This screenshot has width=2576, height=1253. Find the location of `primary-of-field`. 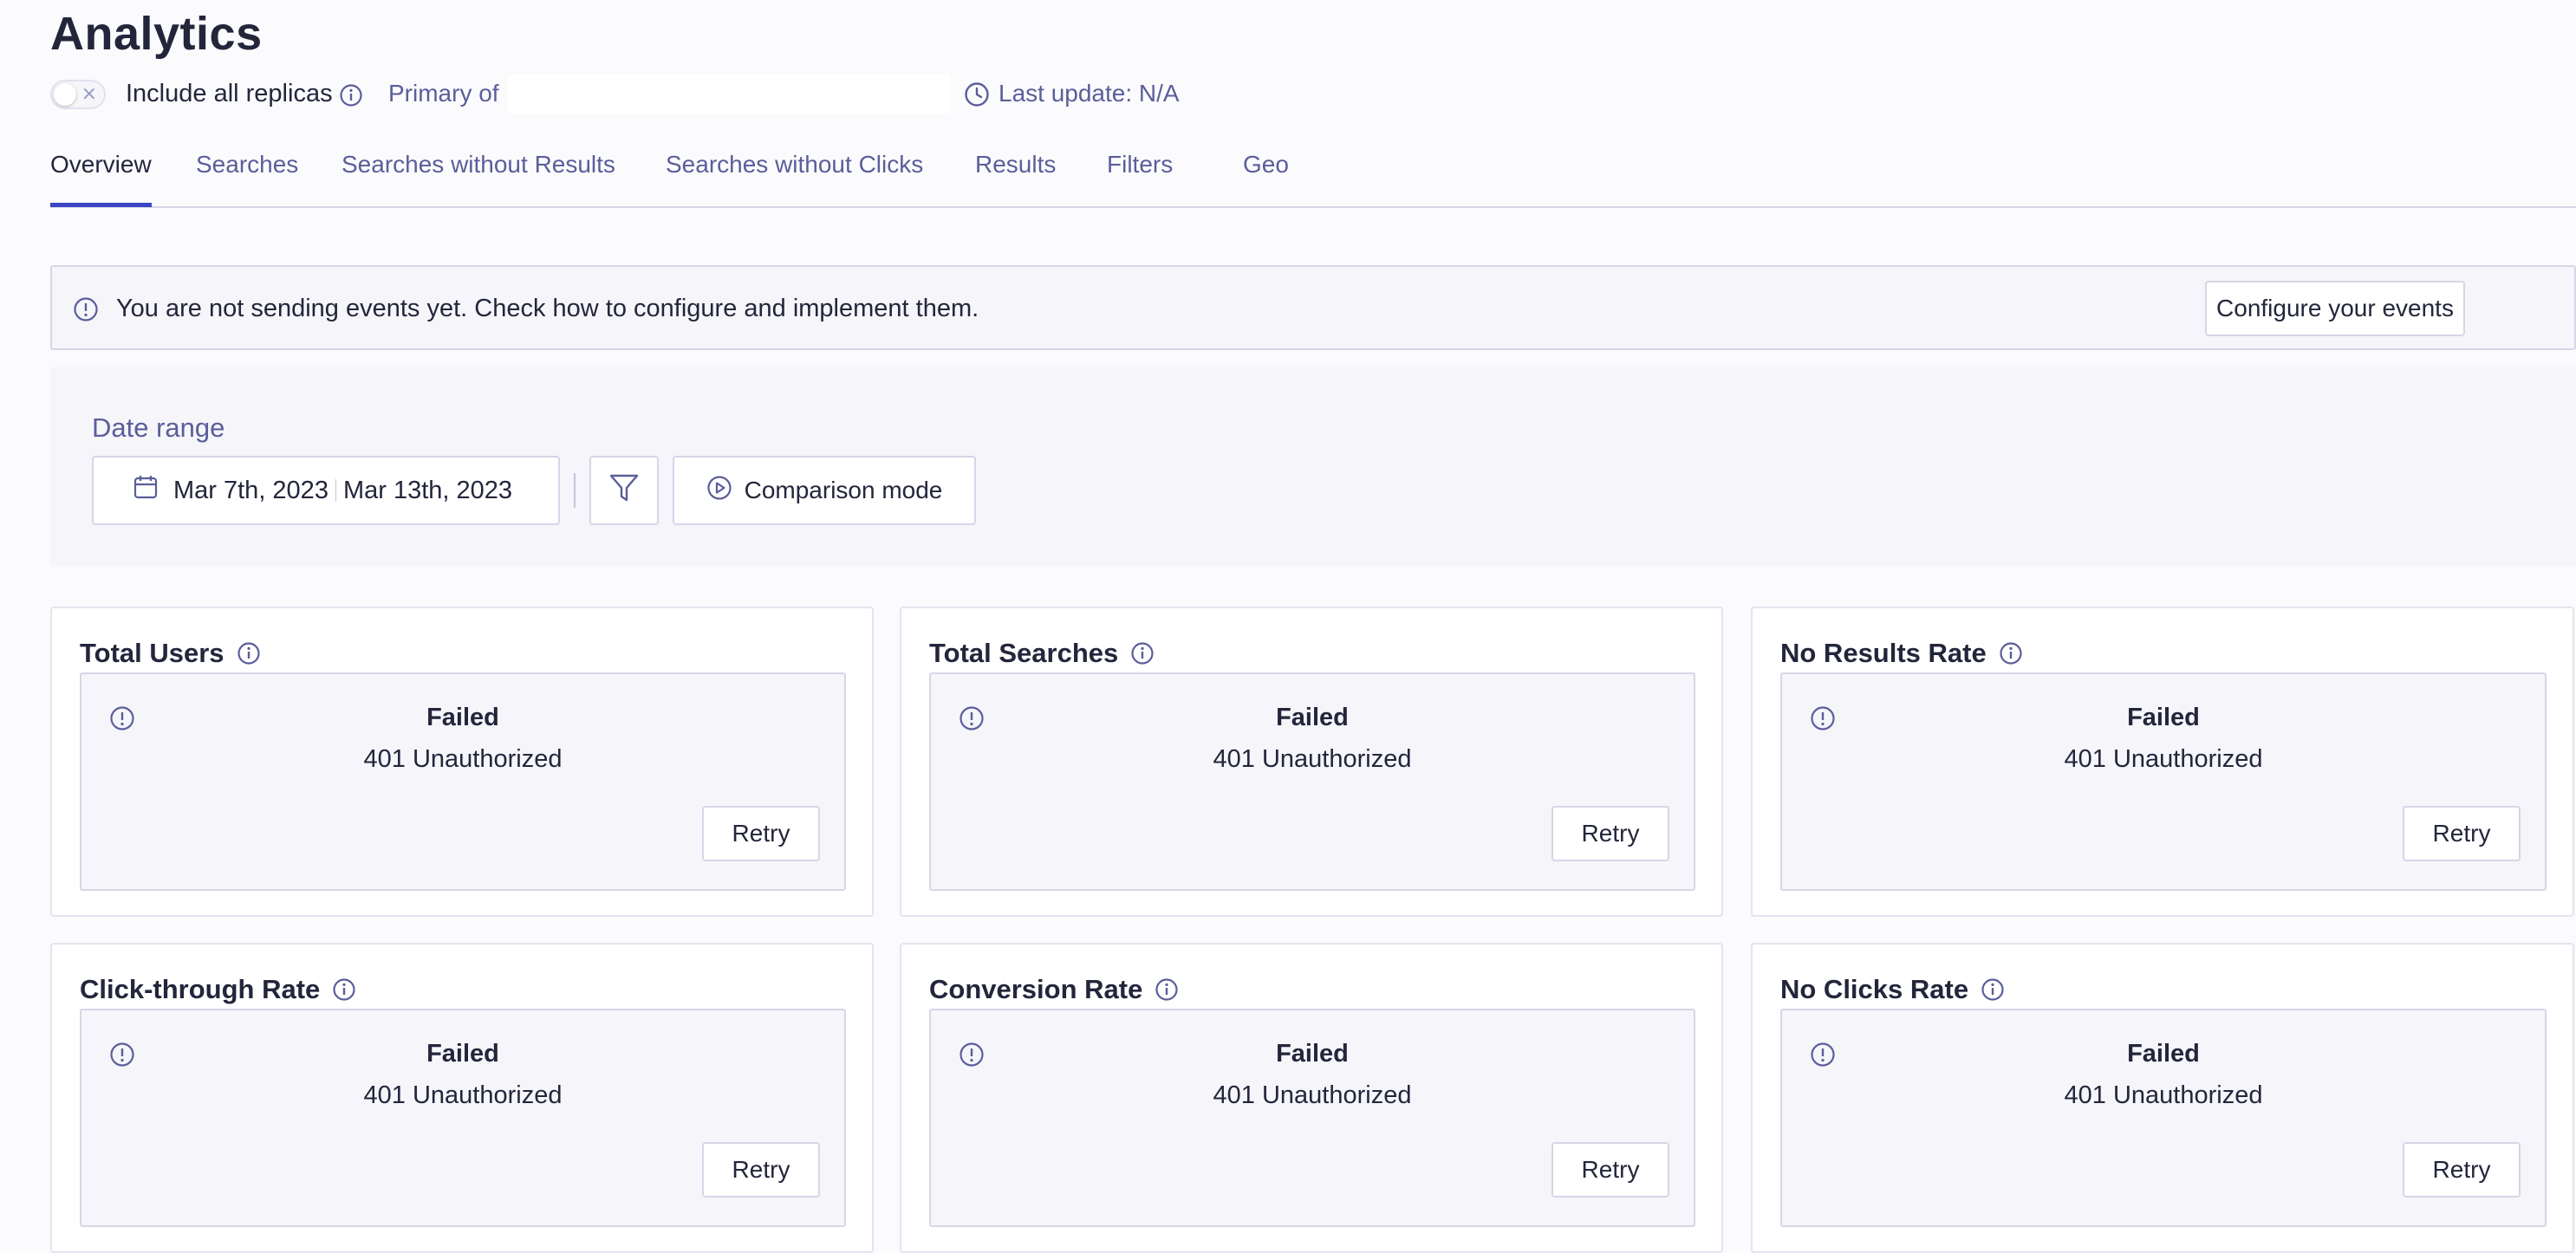

primary-of-field is located at coordinates (729, 94).